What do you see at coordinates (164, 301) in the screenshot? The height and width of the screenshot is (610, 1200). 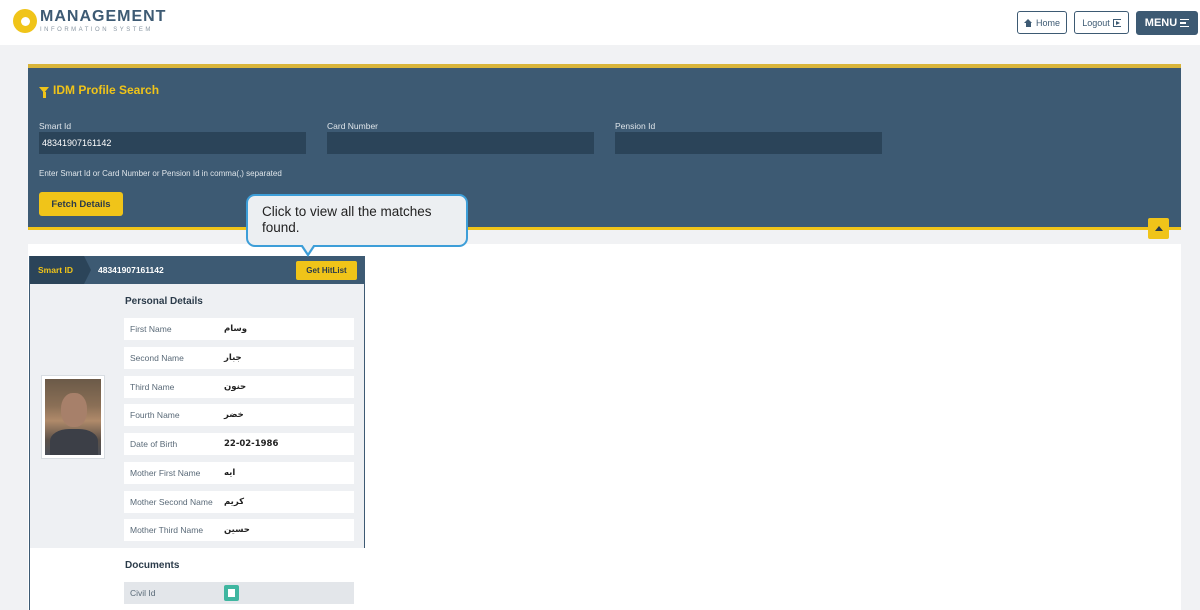 I see `personal-details-title: Personal Details` at bounding box center [164, 301].